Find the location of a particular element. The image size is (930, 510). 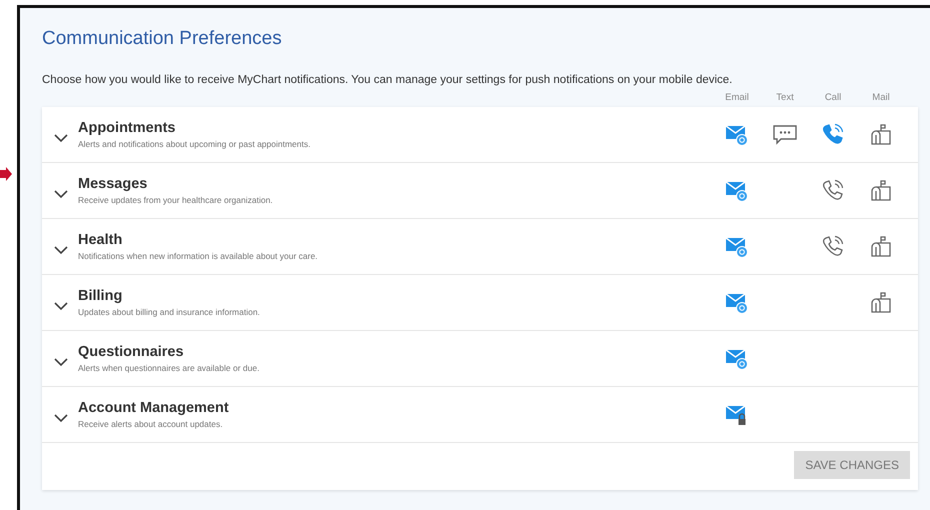

arrow-icon is located at coordinates (6, 174).